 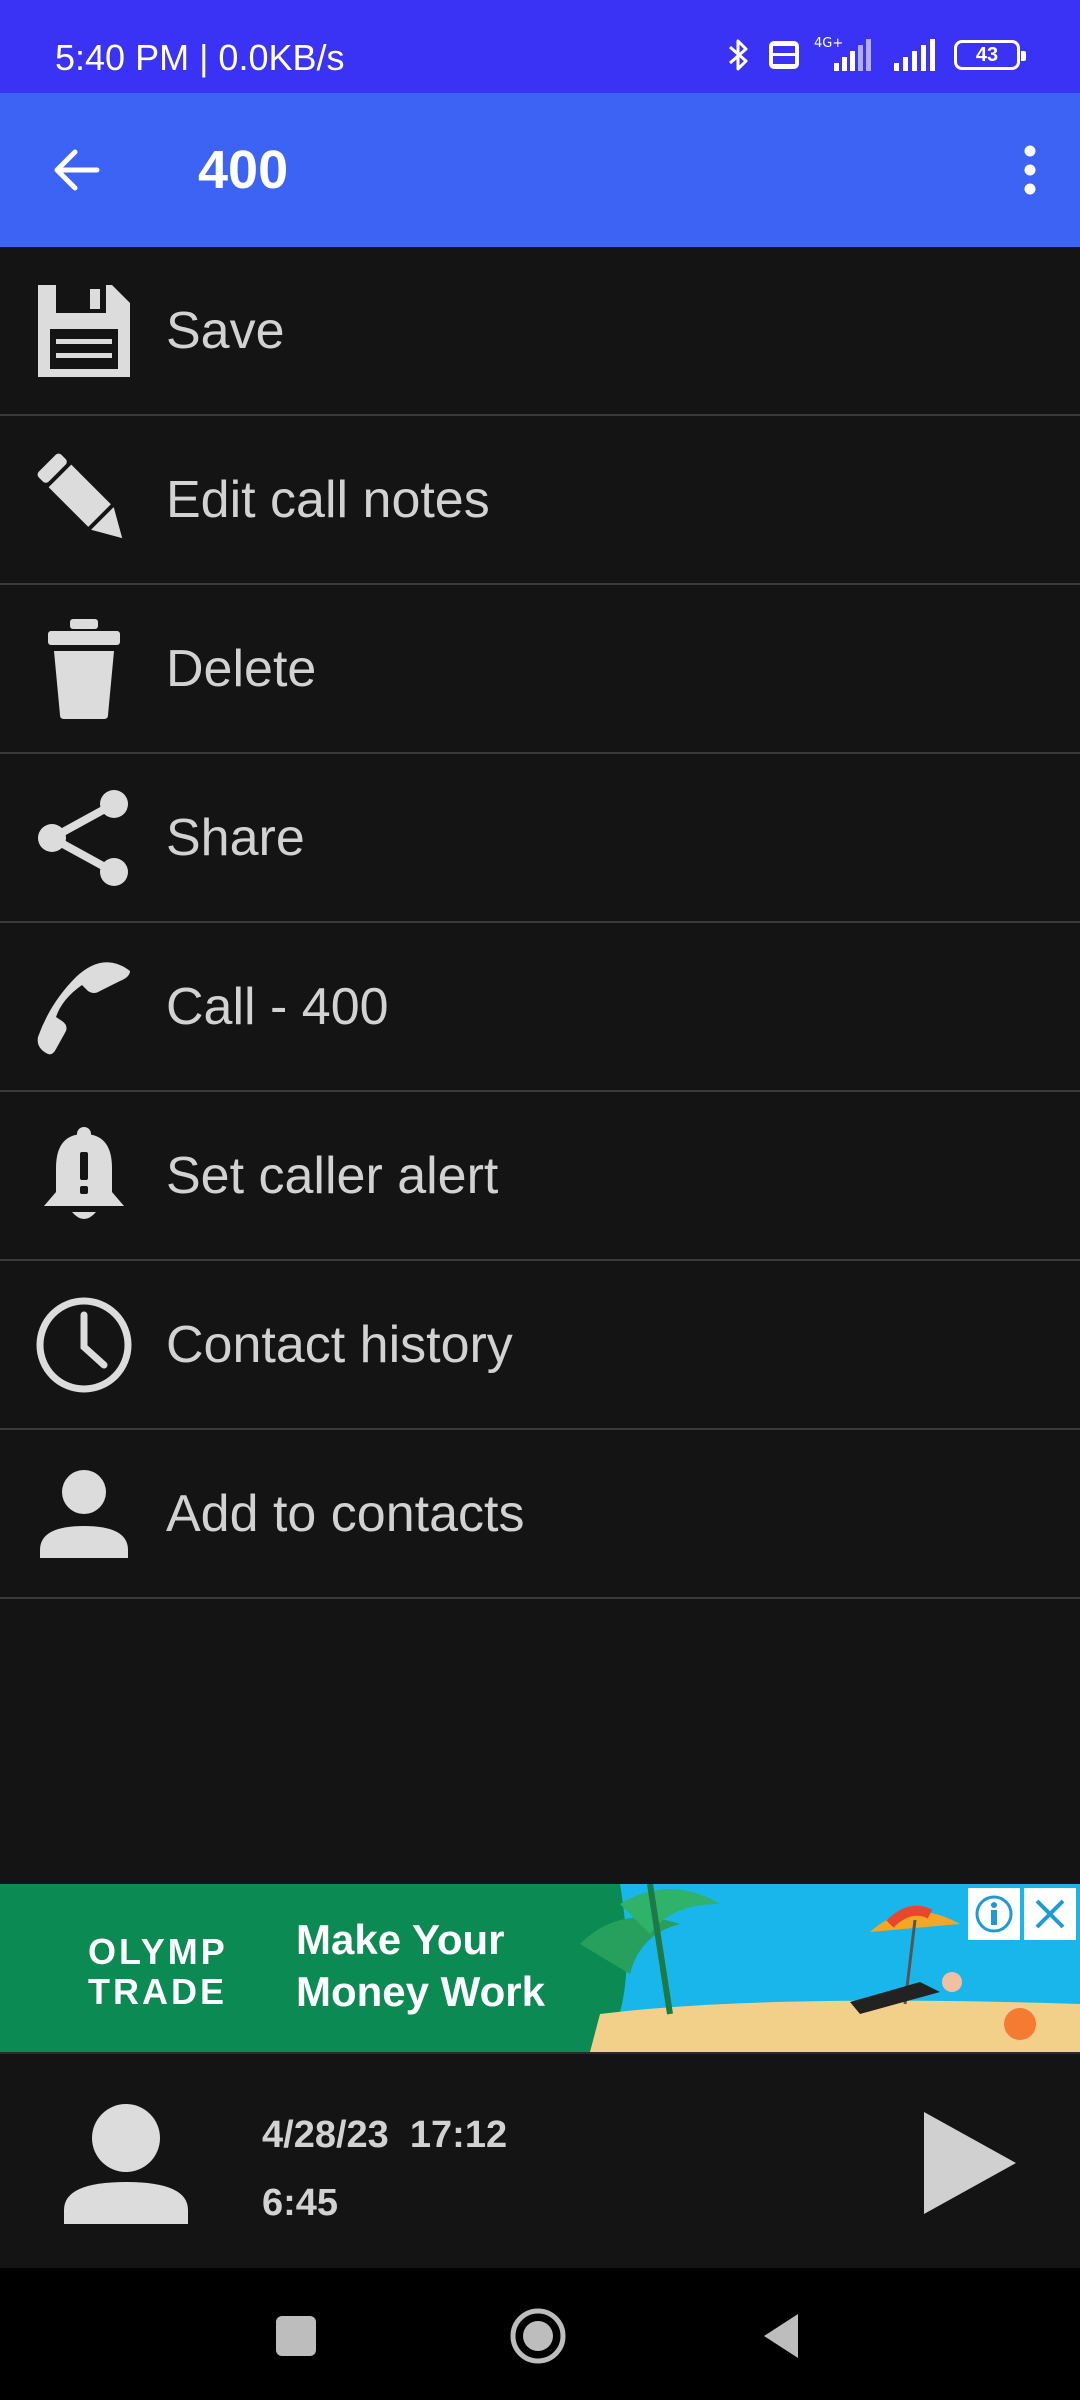 What do you see at coordinates (738, 55) in the screenshot?
I see `bluetooth-icon` at bounding box center [738, 55].